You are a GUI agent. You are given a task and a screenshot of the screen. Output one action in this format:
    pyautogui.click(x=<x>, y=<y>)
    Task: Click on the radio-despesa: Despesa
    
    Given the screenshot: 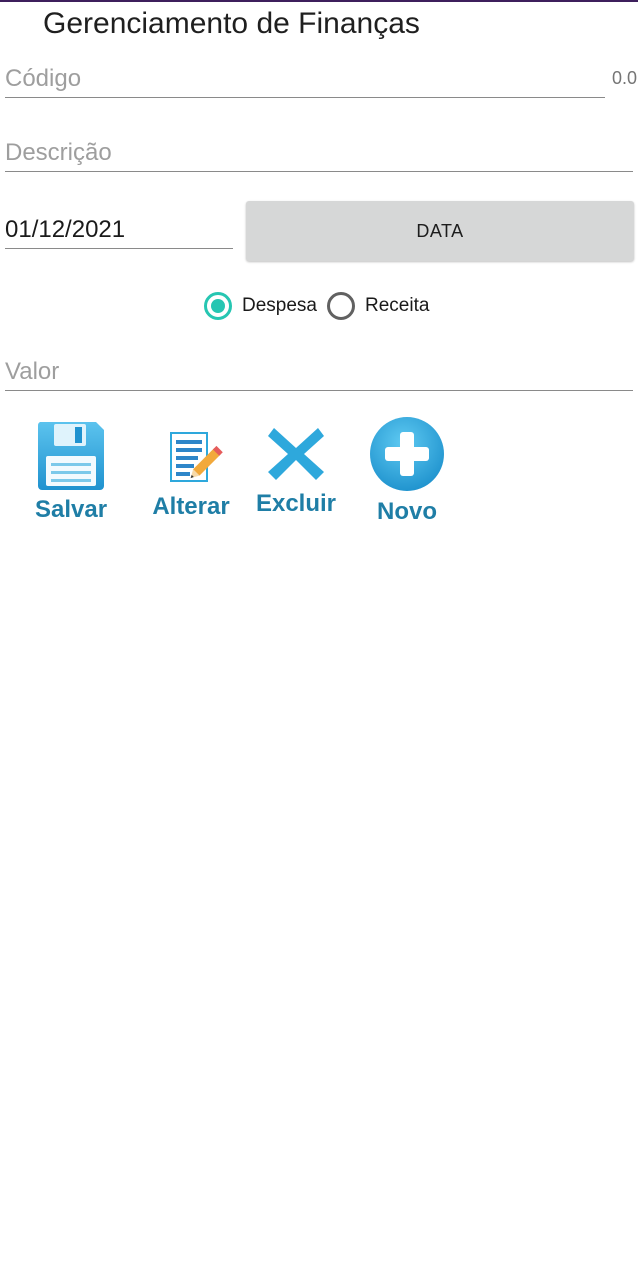 What is the action you would take?
    pyautogui.click(x=260, y=306)
    